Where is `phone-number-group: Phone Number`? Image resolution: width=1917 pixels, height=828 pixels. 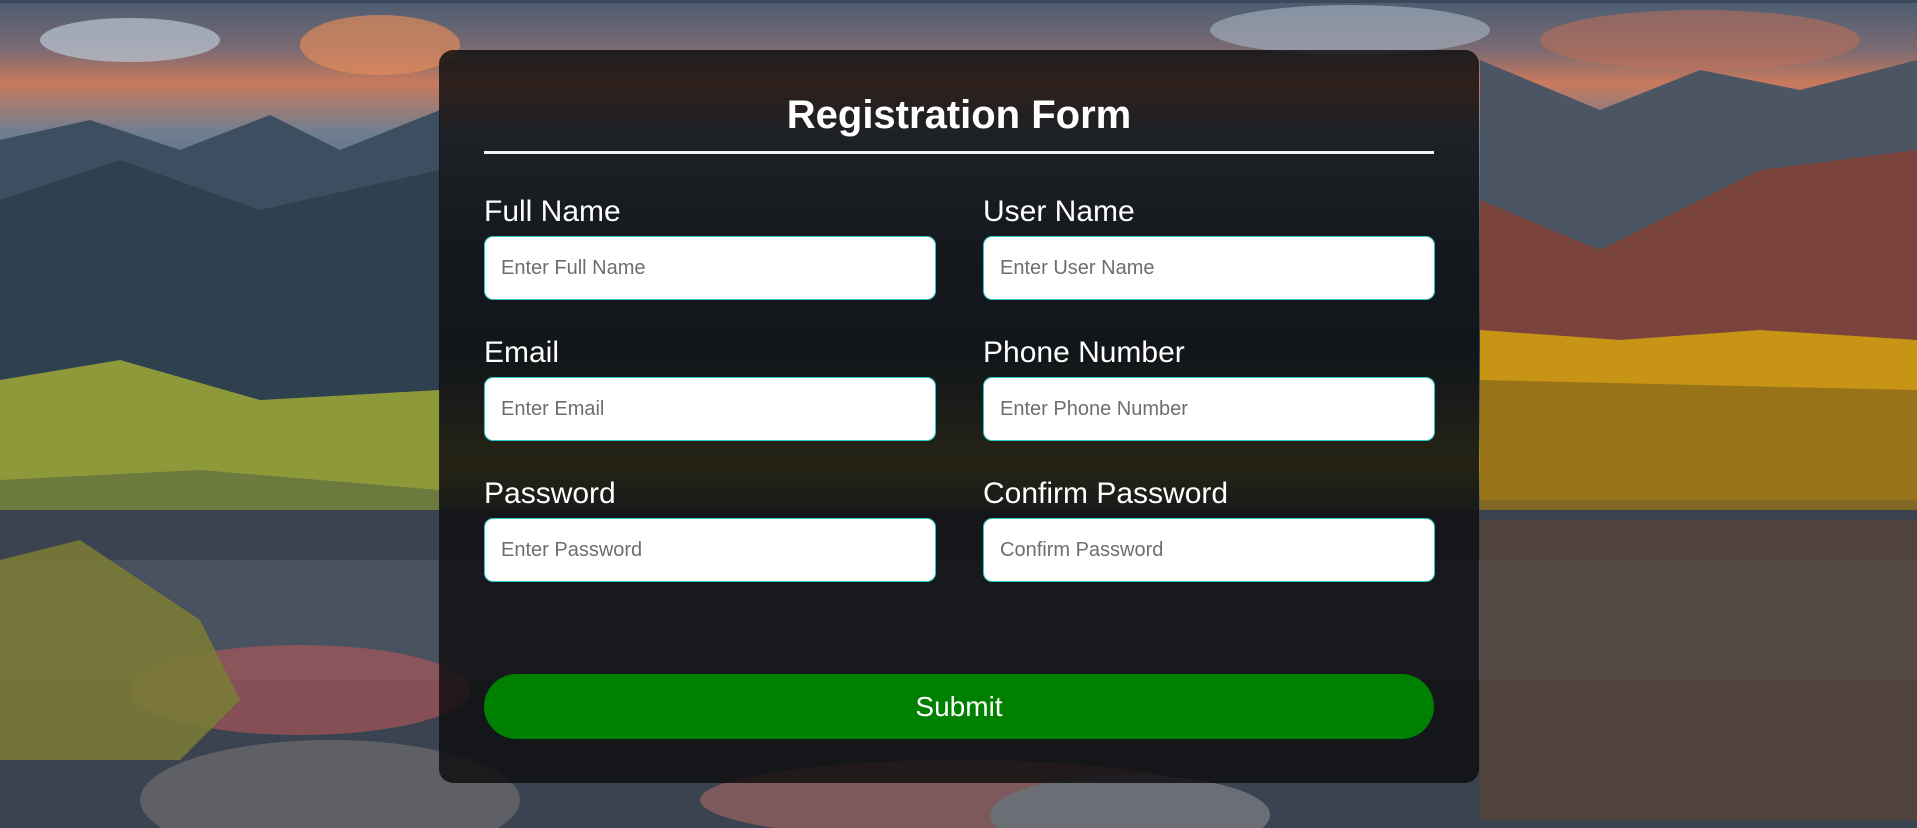
phone-number-group: Phone Number is located at coordinates (1209, 388).